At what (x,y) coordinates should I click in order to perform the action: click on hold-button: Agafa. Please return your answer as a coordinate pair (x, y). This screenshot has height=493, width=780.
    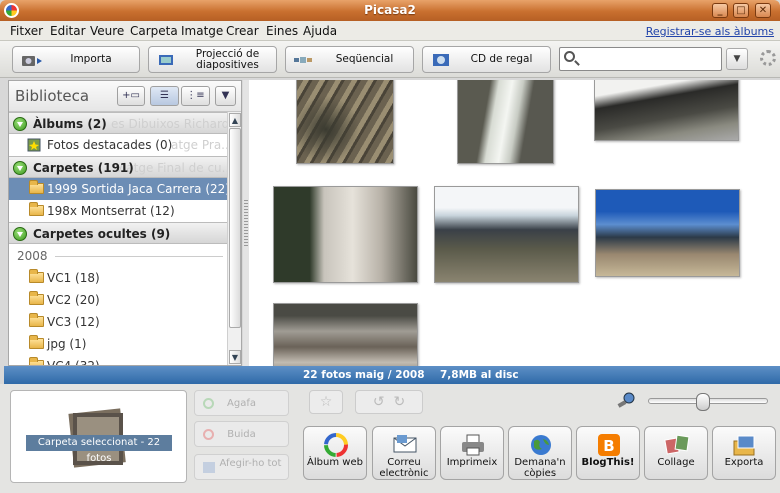
    Looking at the image, I should click on (241, 403).